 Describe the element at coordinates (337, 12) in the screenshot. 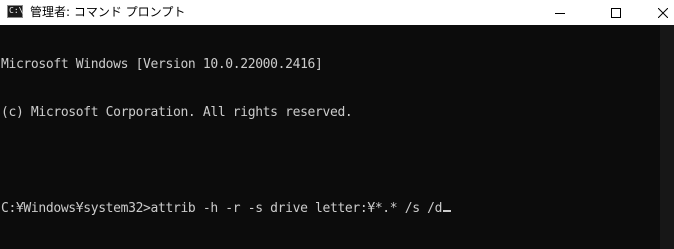

I see `title-bar: C:\ 管理者: コマンド プロンプト` at that location.